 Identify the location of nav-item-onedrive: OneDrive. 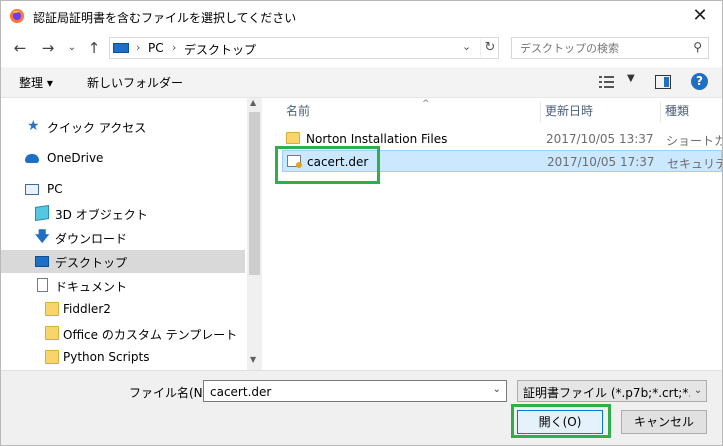
(123, 158).